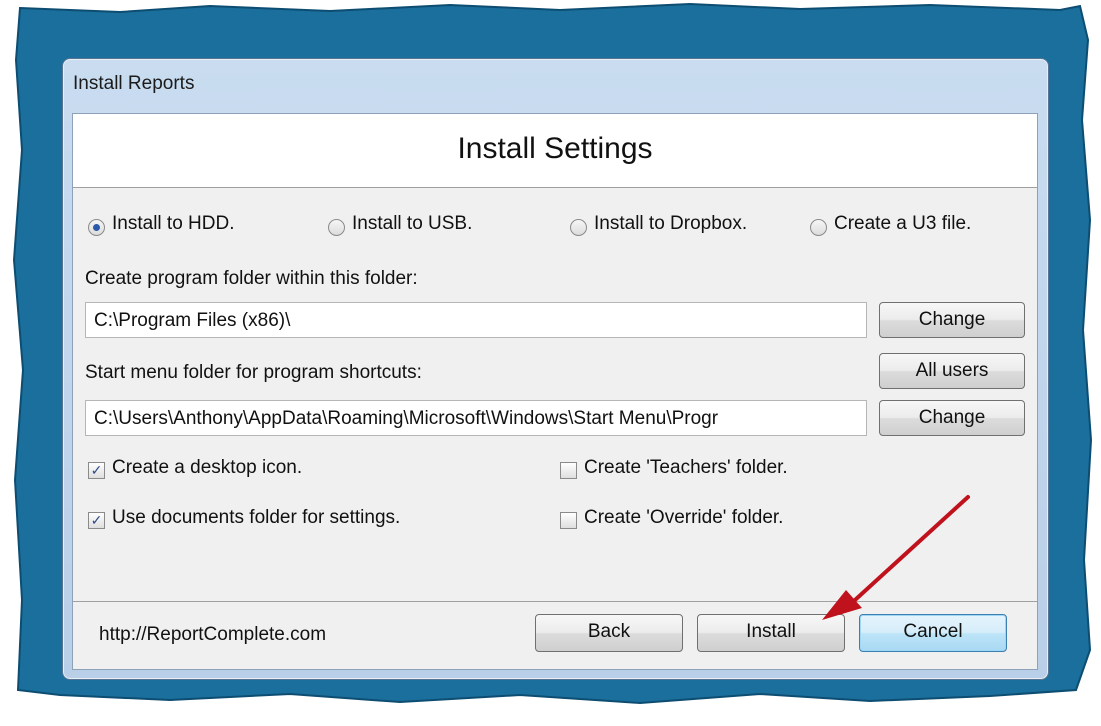 This screenshot has height=726, width=1101. Describe the element at coordinates (933, 633) in the screenshot. I see `cancel-button: Cancel` at that location.